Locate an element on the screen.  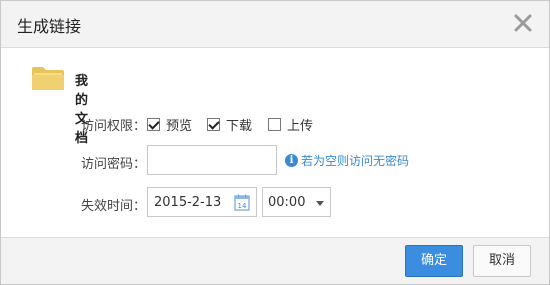
calendar-icon: 14 is located at coordinates (242, 202).